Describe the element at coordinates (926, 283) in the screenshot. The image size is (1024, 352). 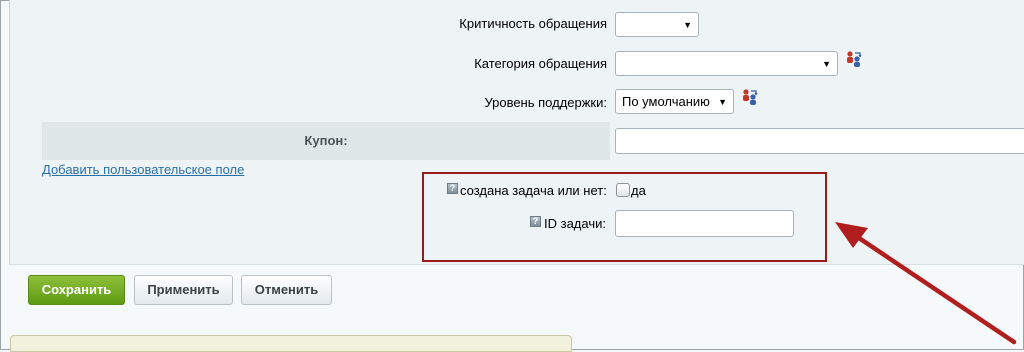
I see `annotation-arrow` at that location.